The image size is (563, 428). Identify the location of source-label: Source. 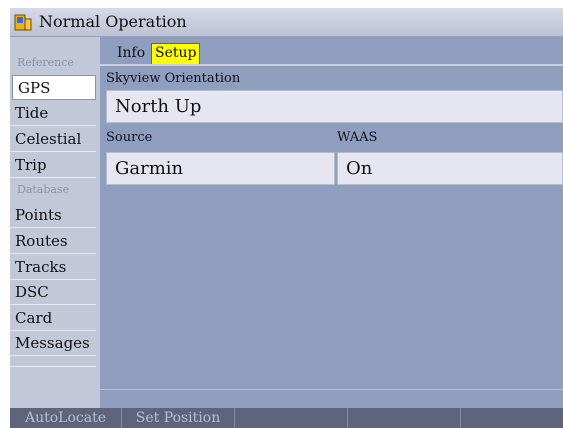
(129, 137).